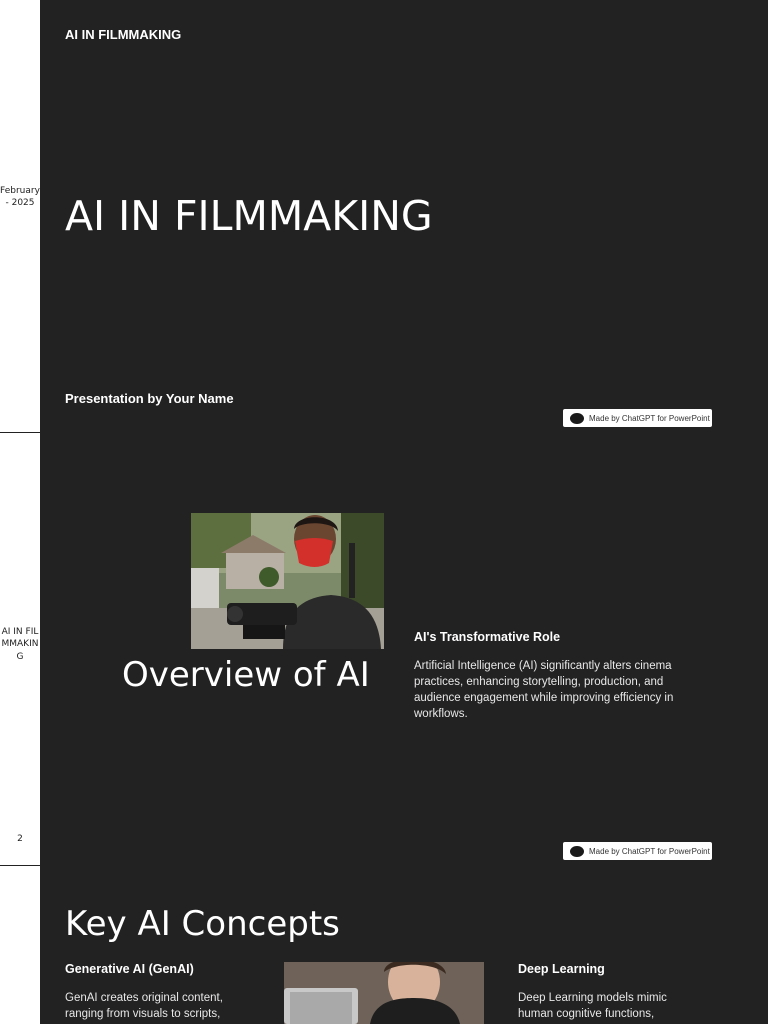  Describe the element at coordinates (20, 512) in the screenshot. I see `slide-thumbnail-sidebar: February - 2025 AI IN FILMMAKING 2` at that location.